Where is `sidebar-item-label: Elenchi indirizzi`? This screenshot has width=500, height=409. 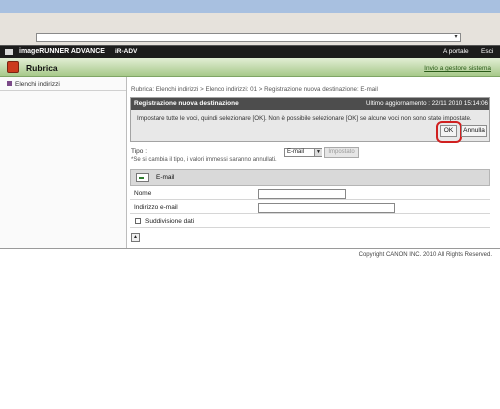
sidebar-item-label: Elenchi indirizzi is located at coordinates (37, 84).